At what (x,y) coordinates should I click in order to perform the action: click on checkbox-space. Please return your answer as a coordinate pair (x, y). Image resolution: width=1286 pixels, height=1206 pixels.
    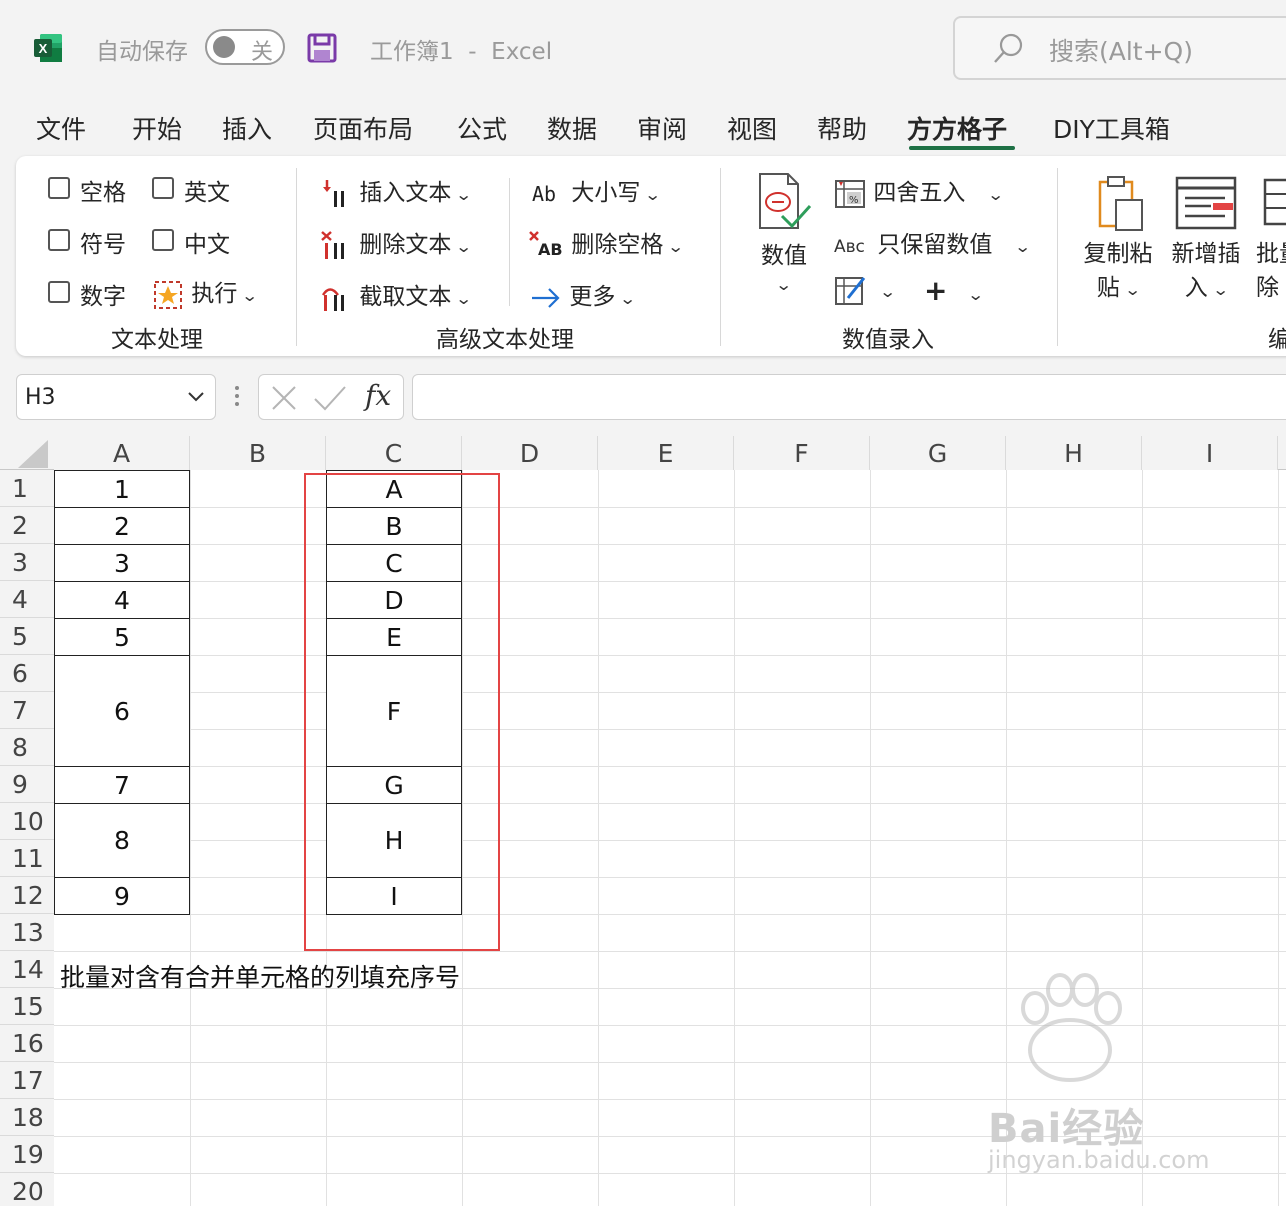
    Looking at the image, I should click on (59, 188).